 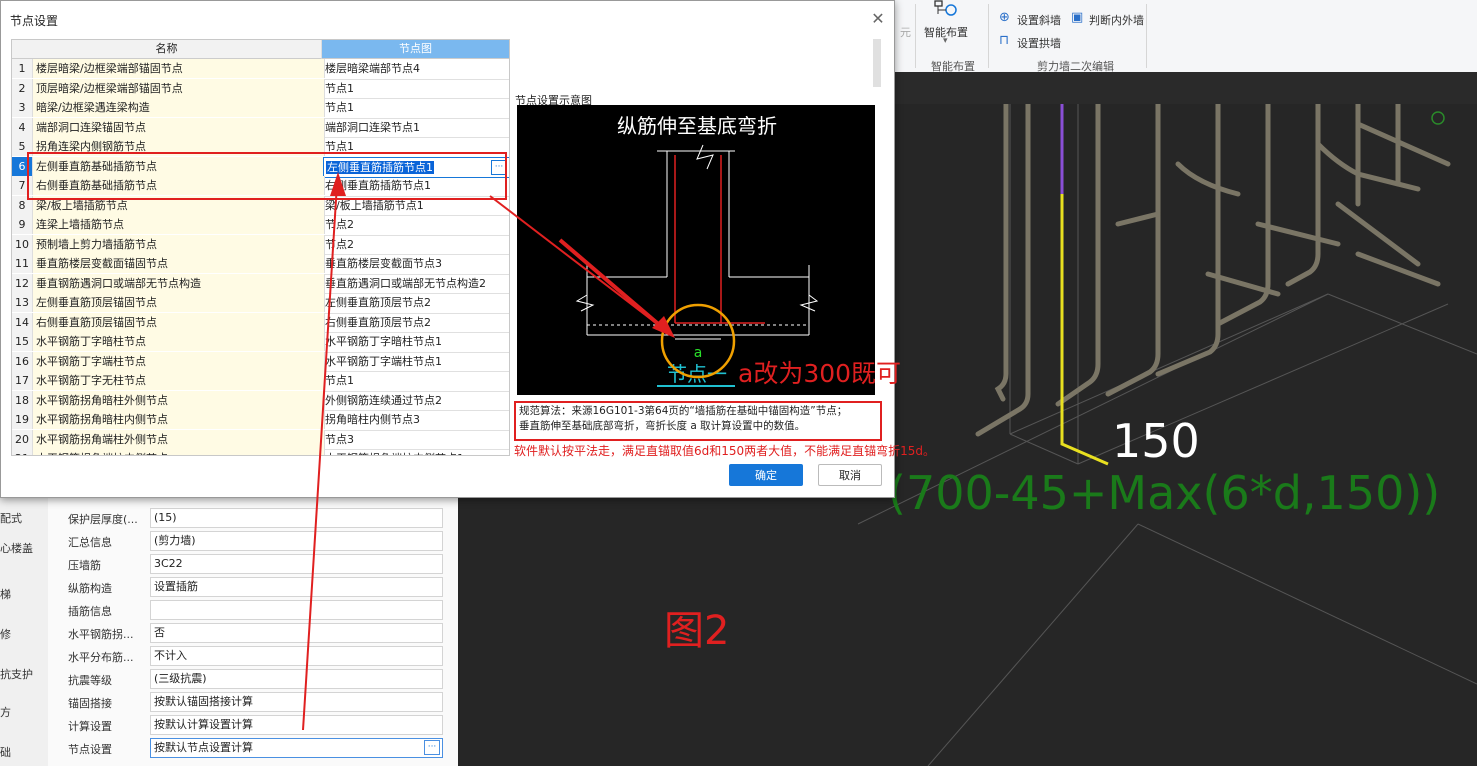 I want to click on row-name-cell: 垂直筋楼层变截面锚固节点, so click(x=179, y=263).